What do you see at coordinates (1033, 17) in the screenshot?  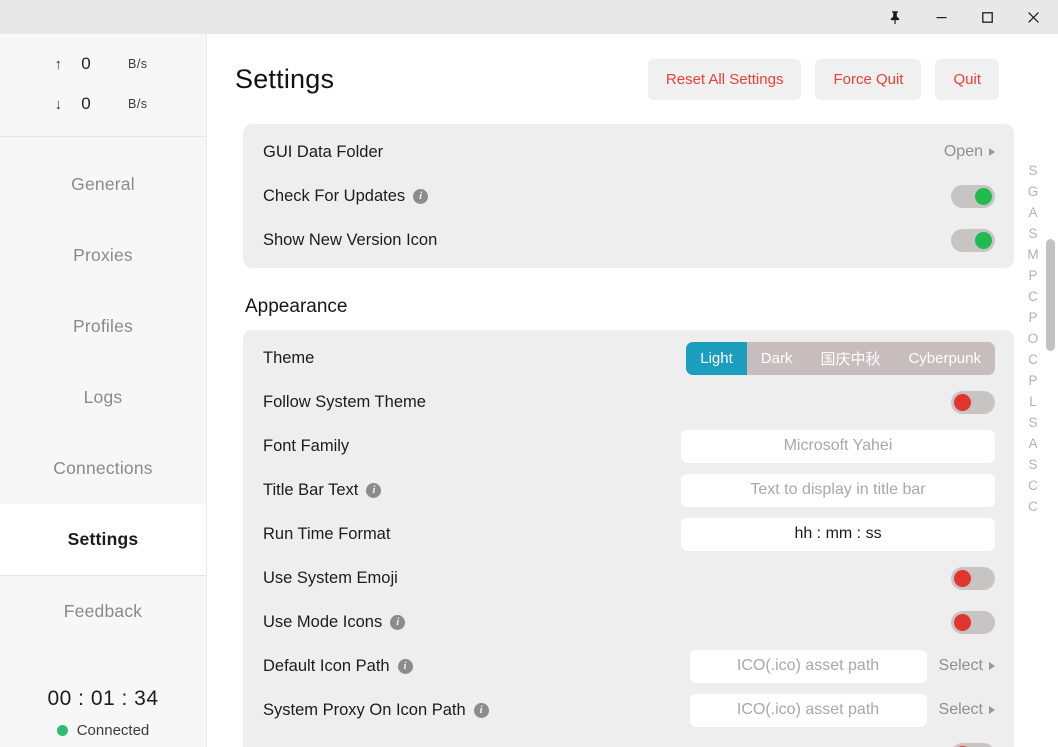 I see `close-icon` at bounding box center [1033, 17].